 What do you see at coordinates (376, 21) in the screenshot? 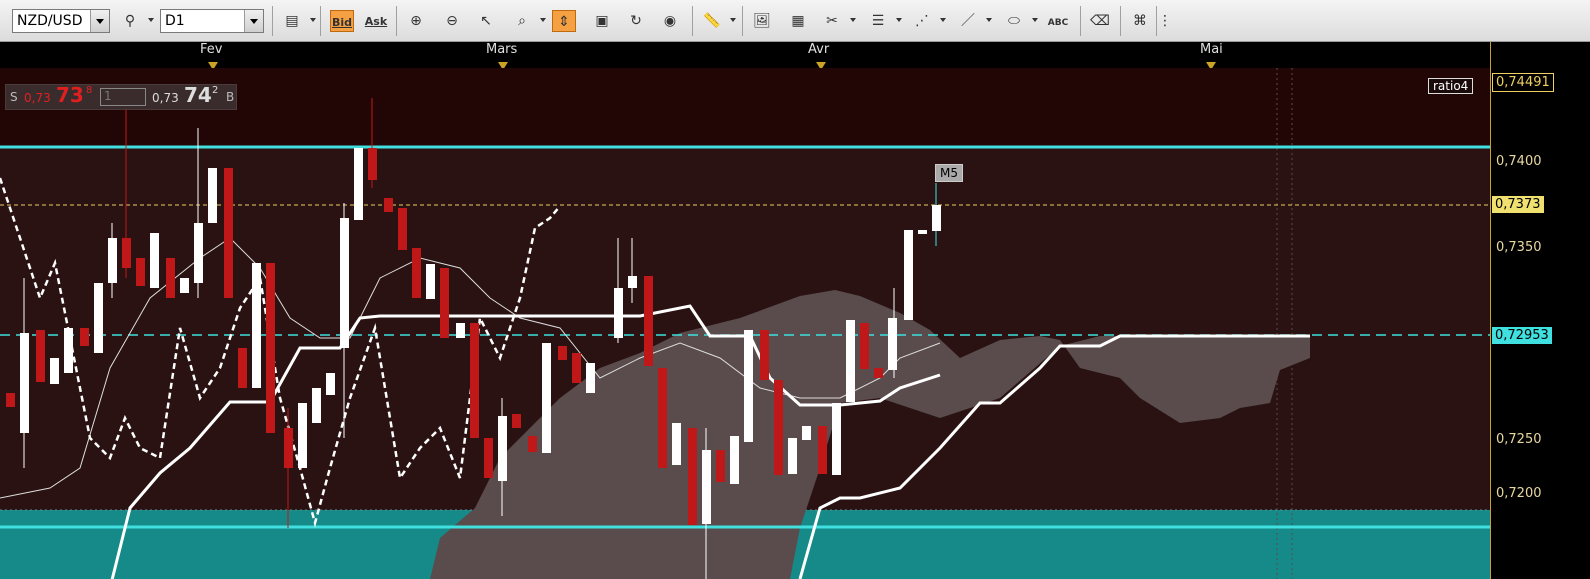
I see `ask-button: Ask` at bounding box center [376, 21].